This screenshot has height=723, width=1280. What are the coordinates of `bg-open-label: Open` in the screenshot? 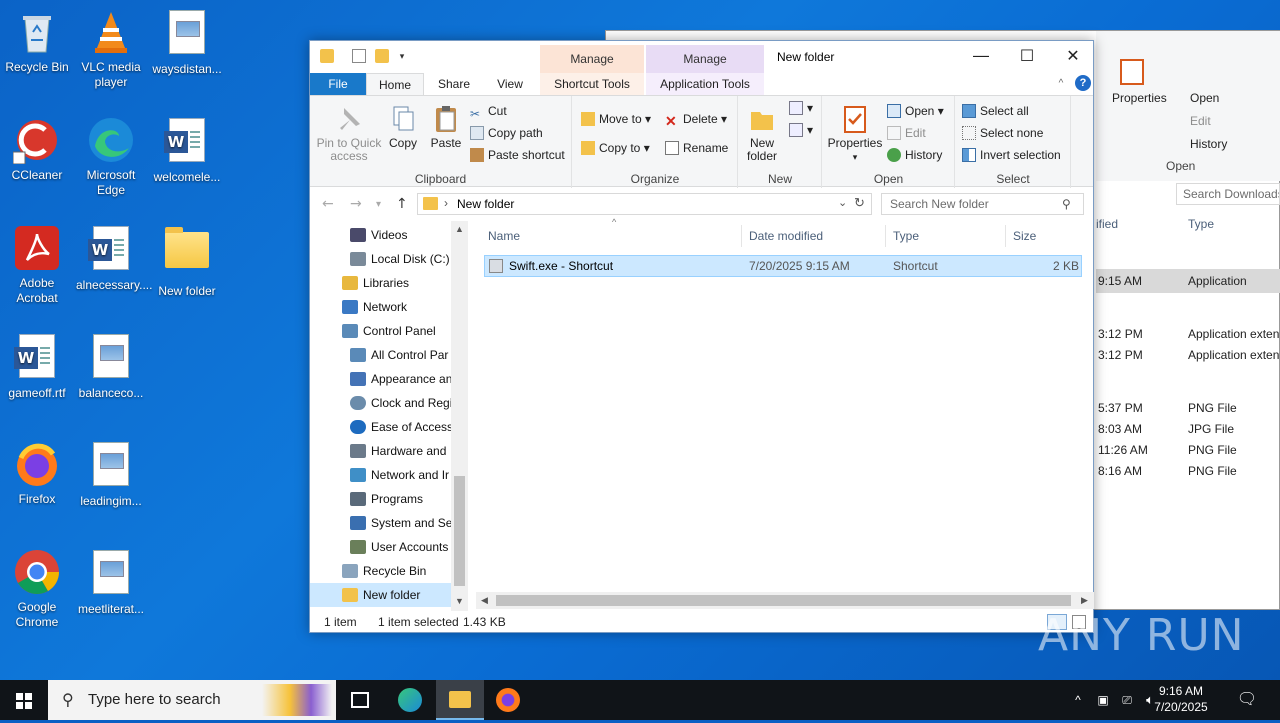 It's located at (1204, 98).